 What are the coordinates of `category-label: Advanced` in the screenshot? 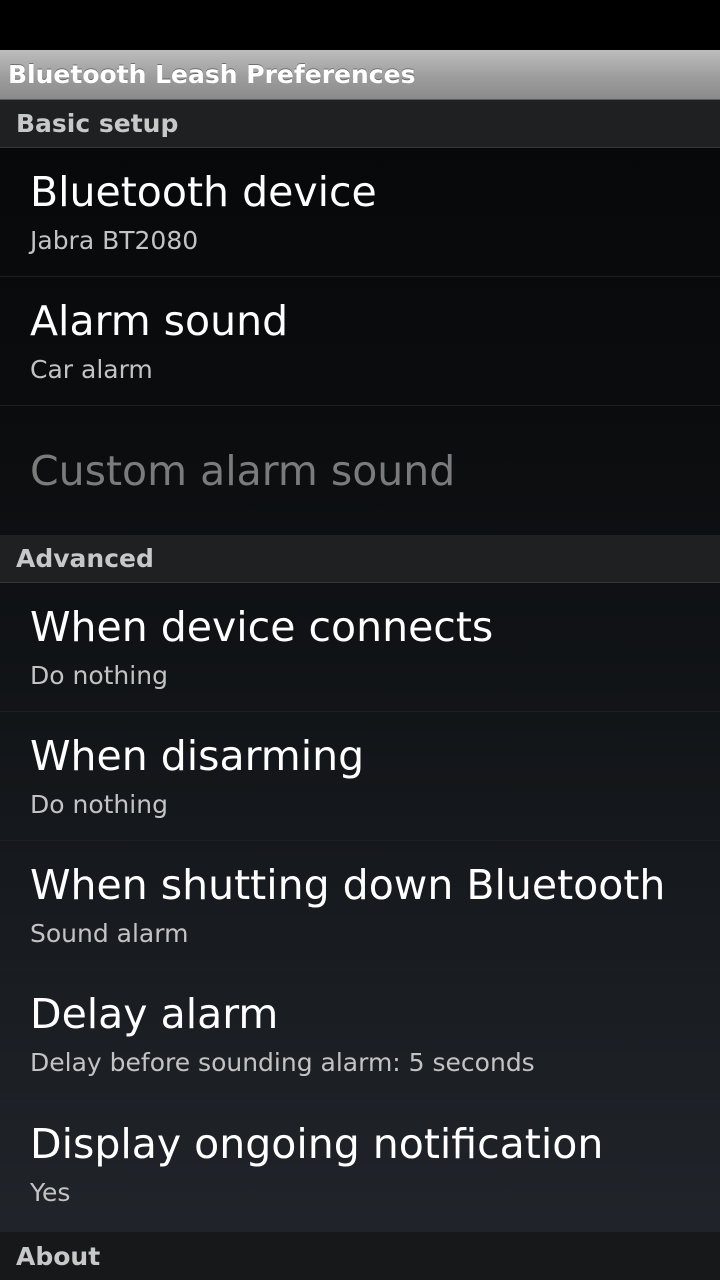 It's located at (85, 558).